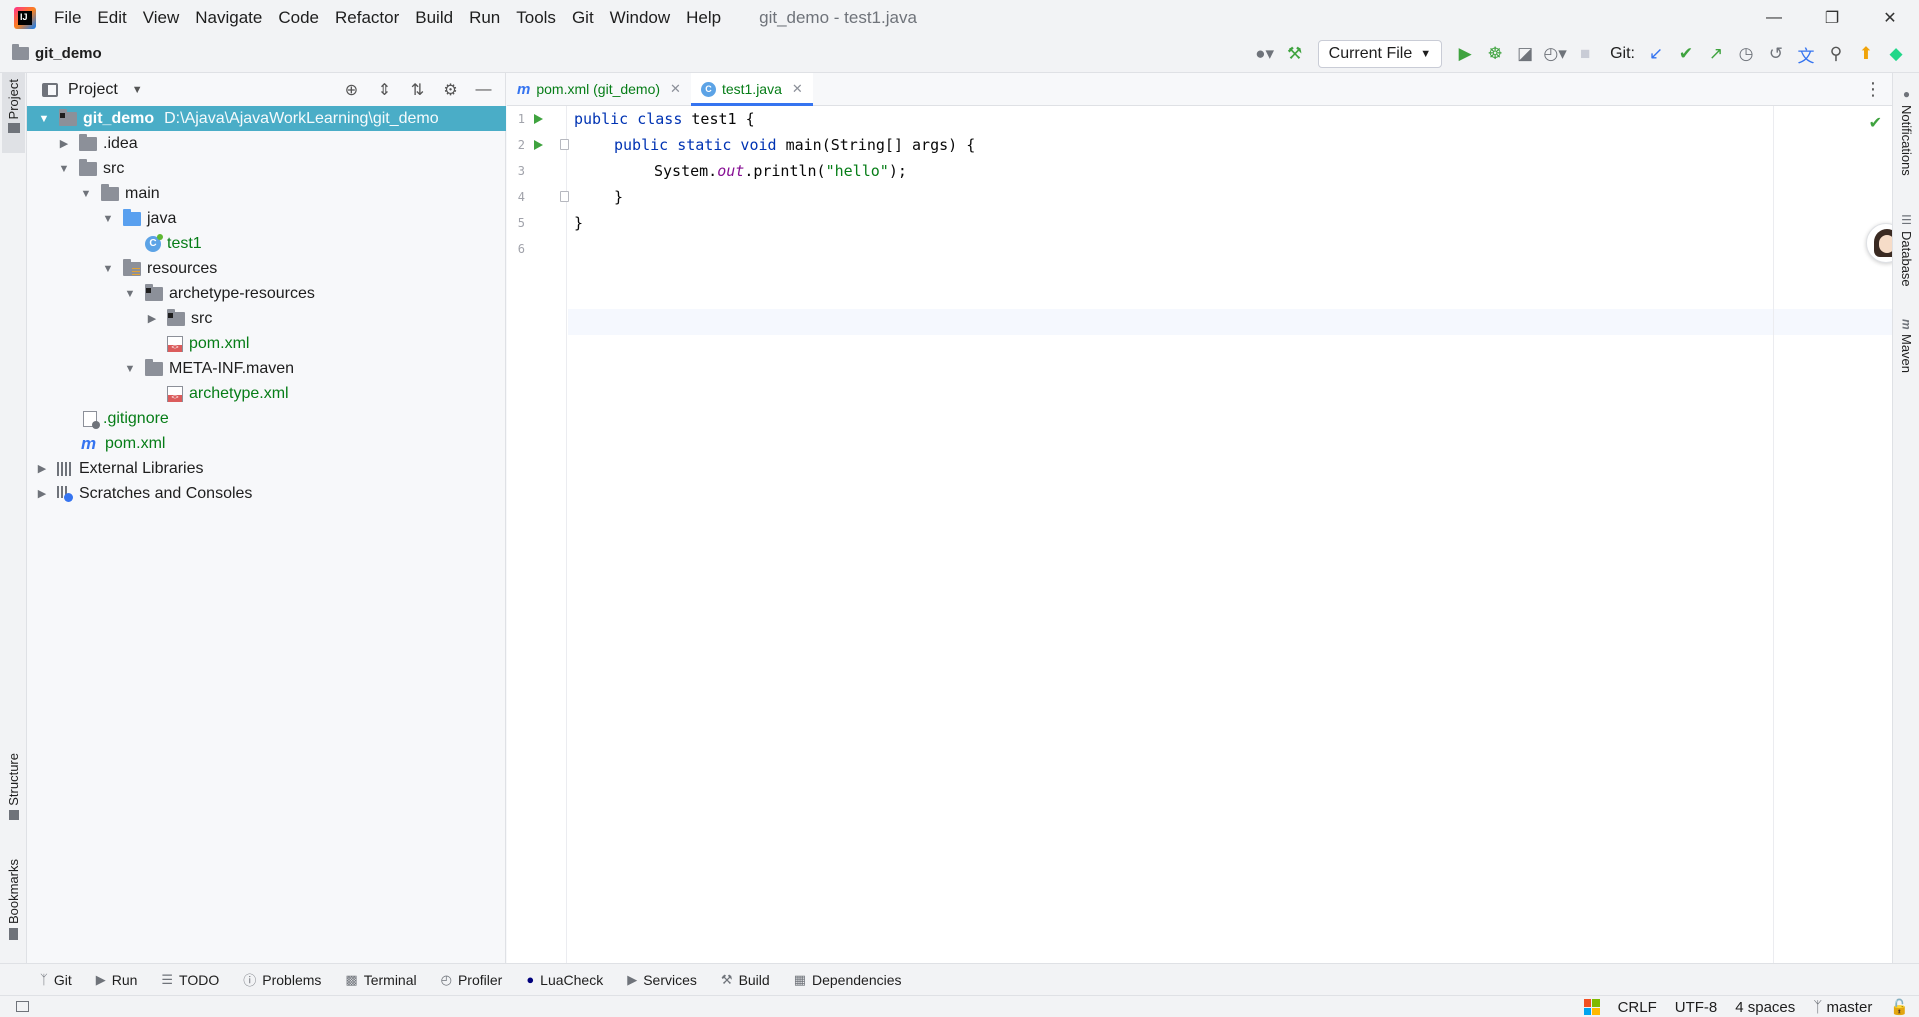 This screenshot has width=1919, height=1017. I want to click on line-separator: CRLF, so click(1637, 1007).